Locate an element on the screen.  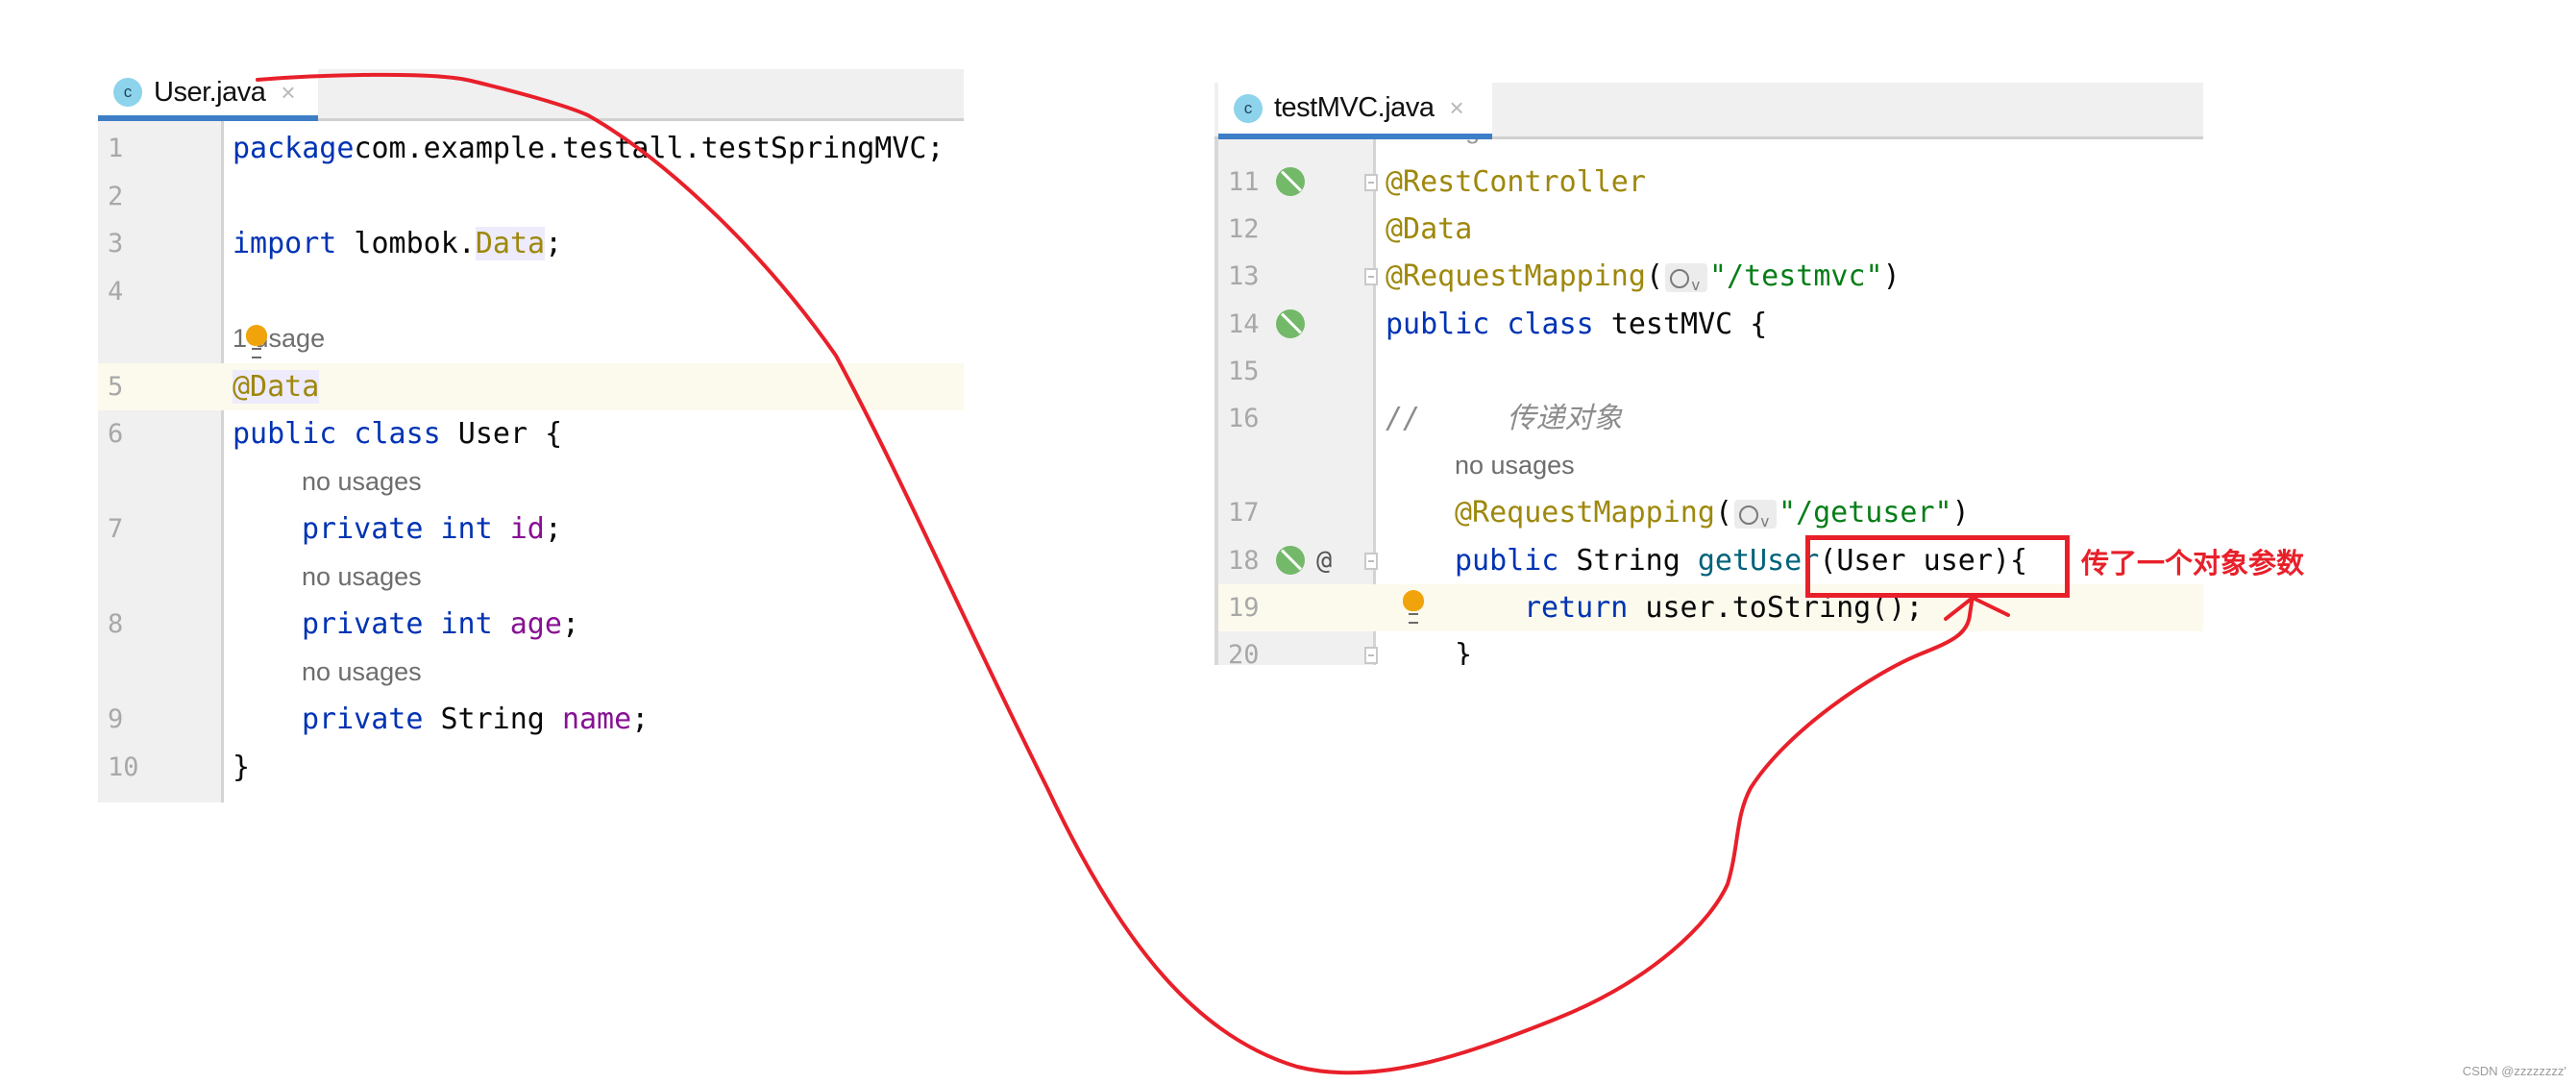
code-token: getUser is located at coordinates (1758, 560).